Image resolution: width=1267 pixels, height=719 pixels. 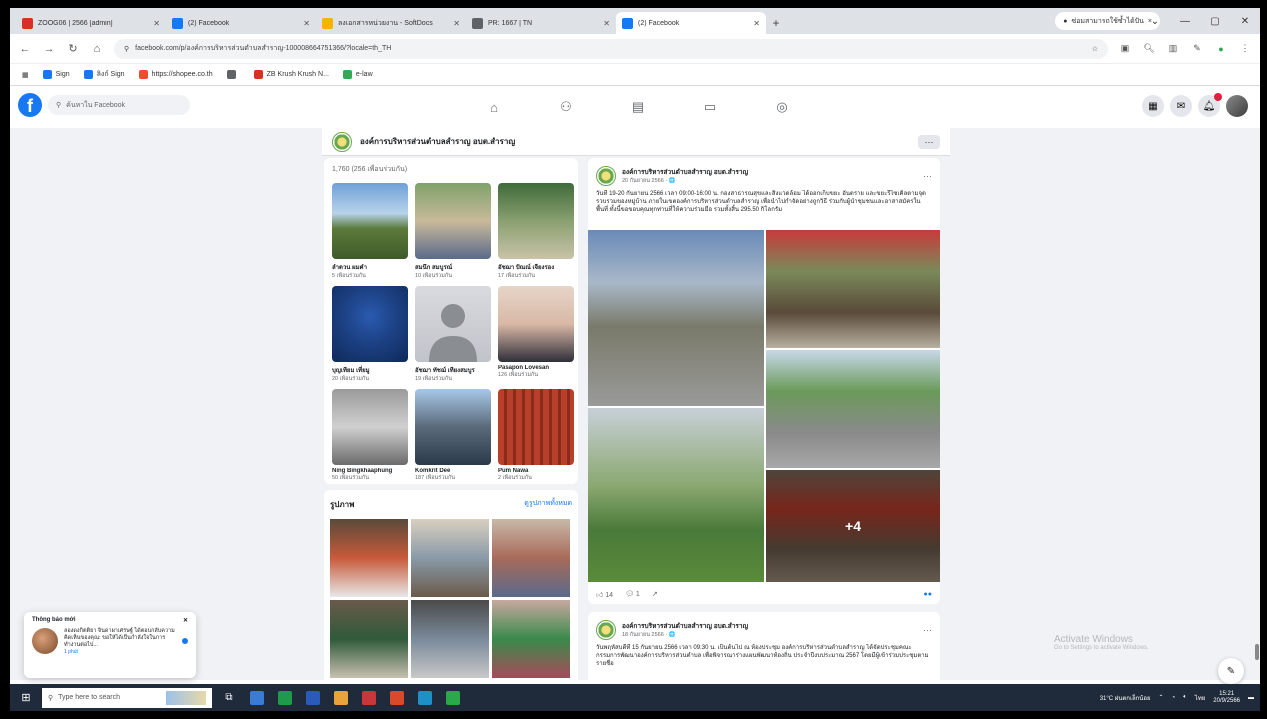 I want to click on friend-tile: อัชฌา ทัชฌ์ เทียงสมบูร 19 เพื่อนร่วมกัน, so click(x=453, y=334).